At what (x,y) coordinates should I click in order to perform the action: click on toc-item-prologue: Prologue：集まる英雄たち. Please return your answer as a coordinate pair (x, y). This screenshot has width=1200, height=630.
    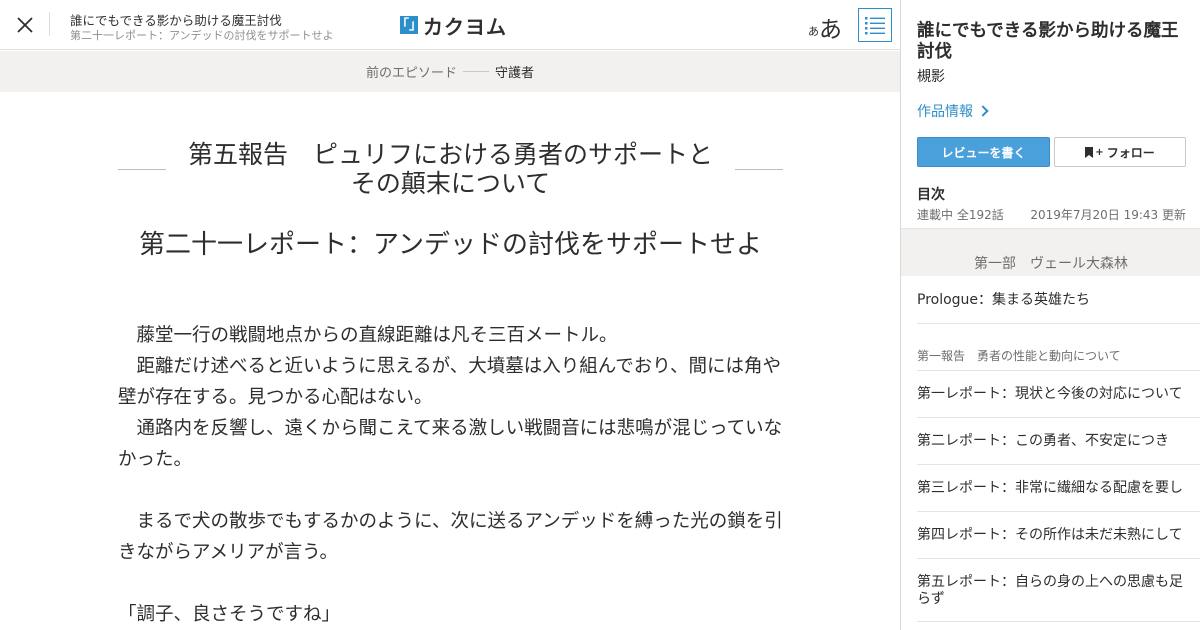
    Looking at the image, I should click on (1058, 308).